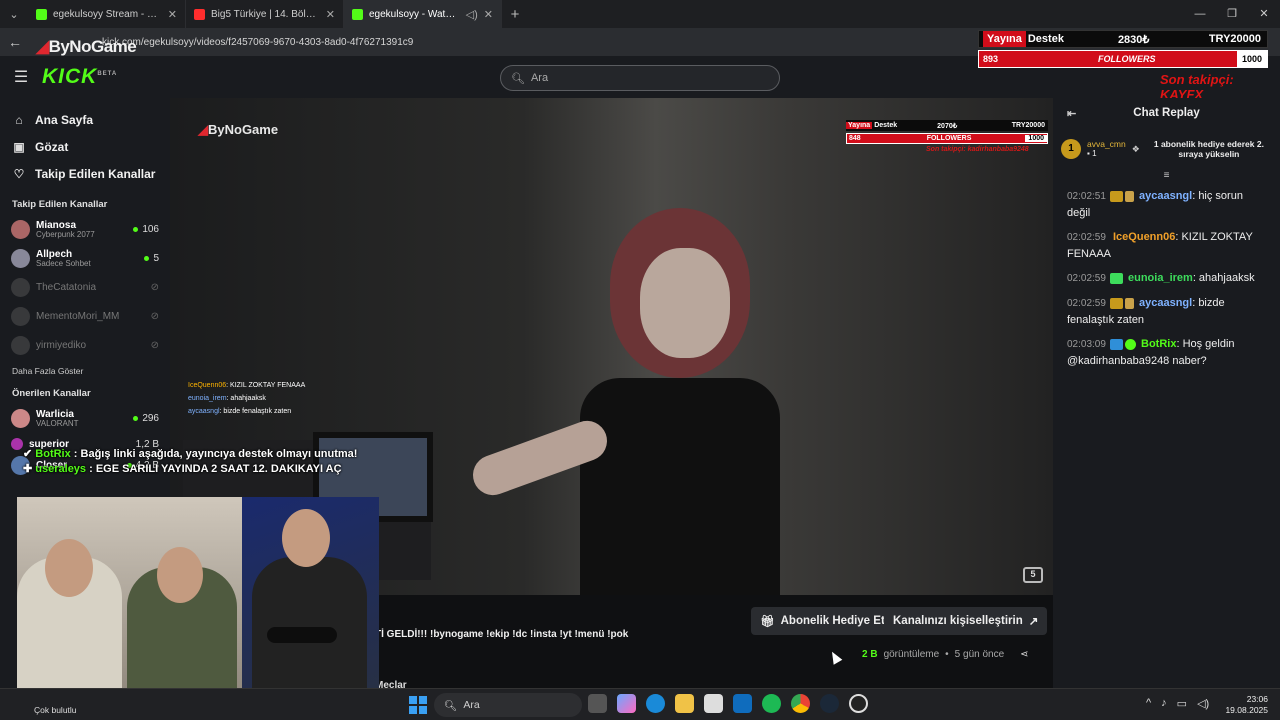 The width and height of the screenshot is (1280, 720). Describe the element at coordinates (391, 684) in the screenshot. I see `section-heading-partial: Meclar` at that location.